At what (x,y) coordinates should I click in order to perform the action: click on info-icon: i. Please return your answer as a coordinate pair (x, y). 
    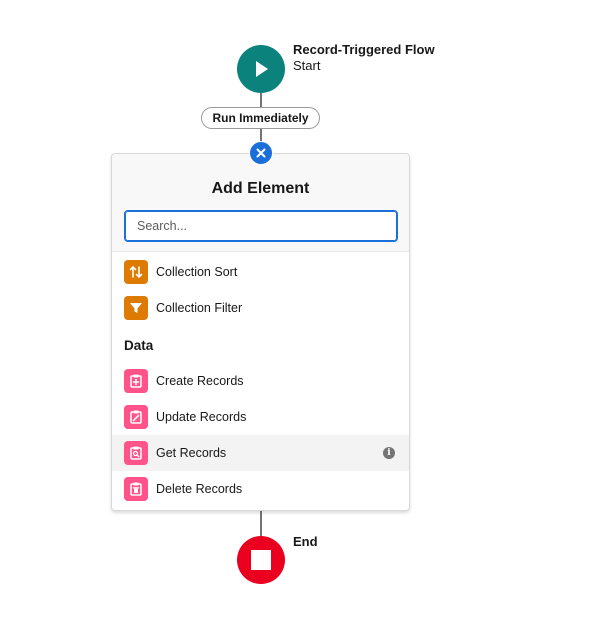
    Looking at the image, I should click on (389, 453).